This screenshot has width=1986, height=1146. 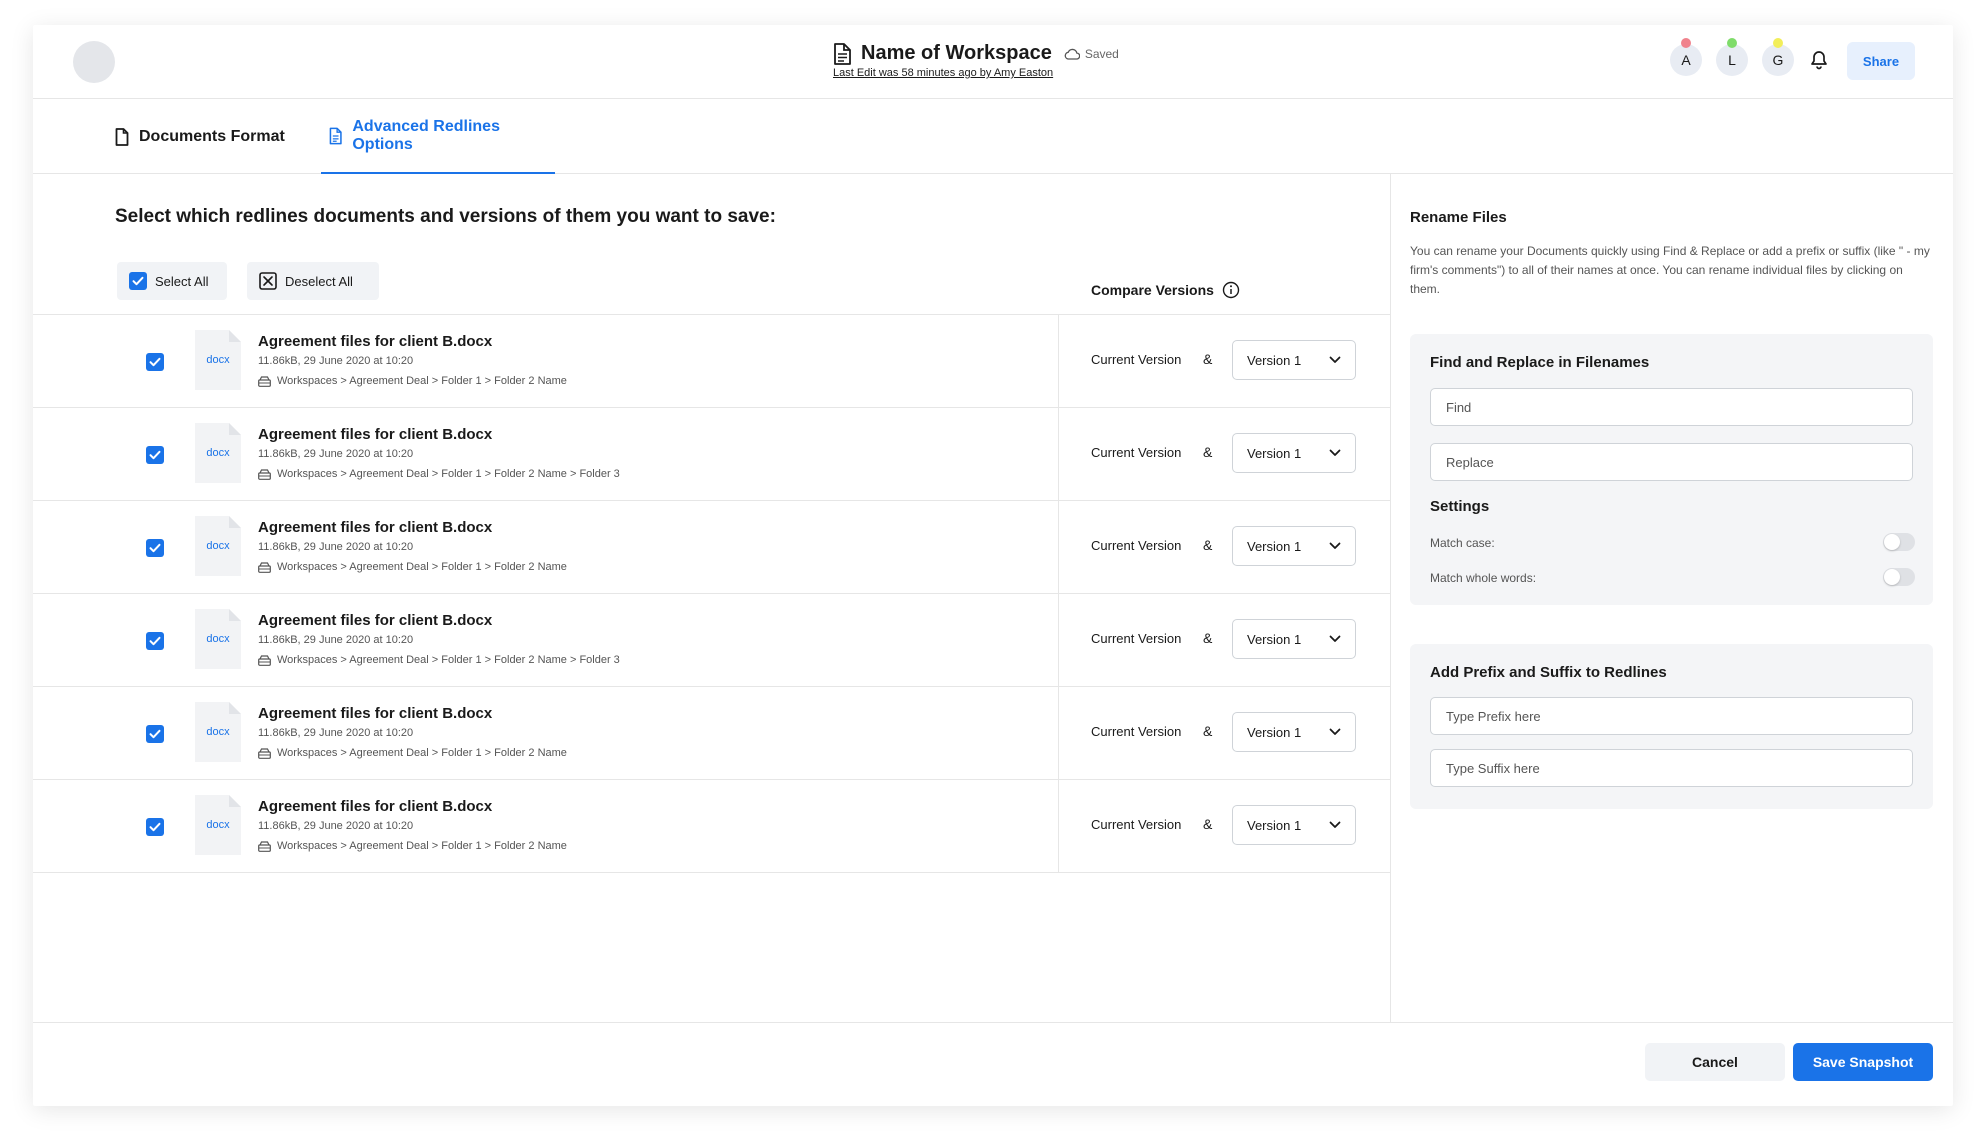 I want to click on cancel-button: Cancel, so click(x=1715, y=1062).